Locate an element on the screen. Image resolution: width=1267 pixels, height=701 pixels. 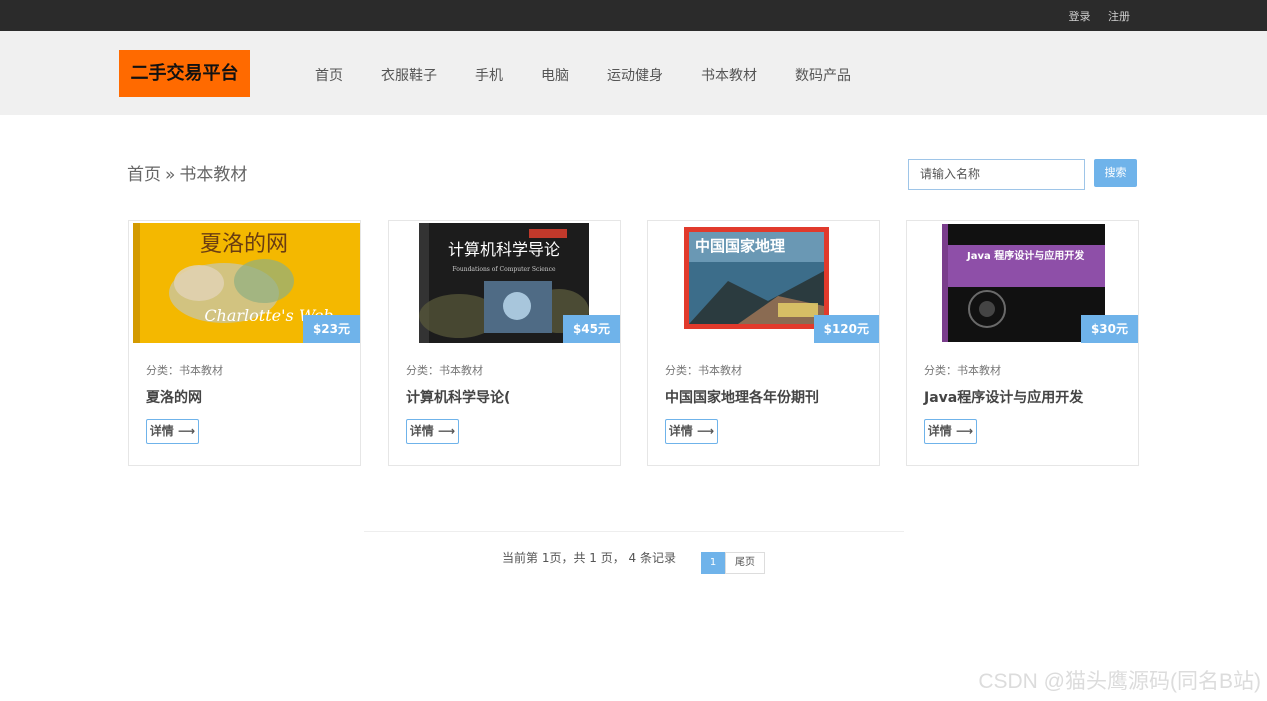
price-badge: $23元 is located at coordinates (331, 329).